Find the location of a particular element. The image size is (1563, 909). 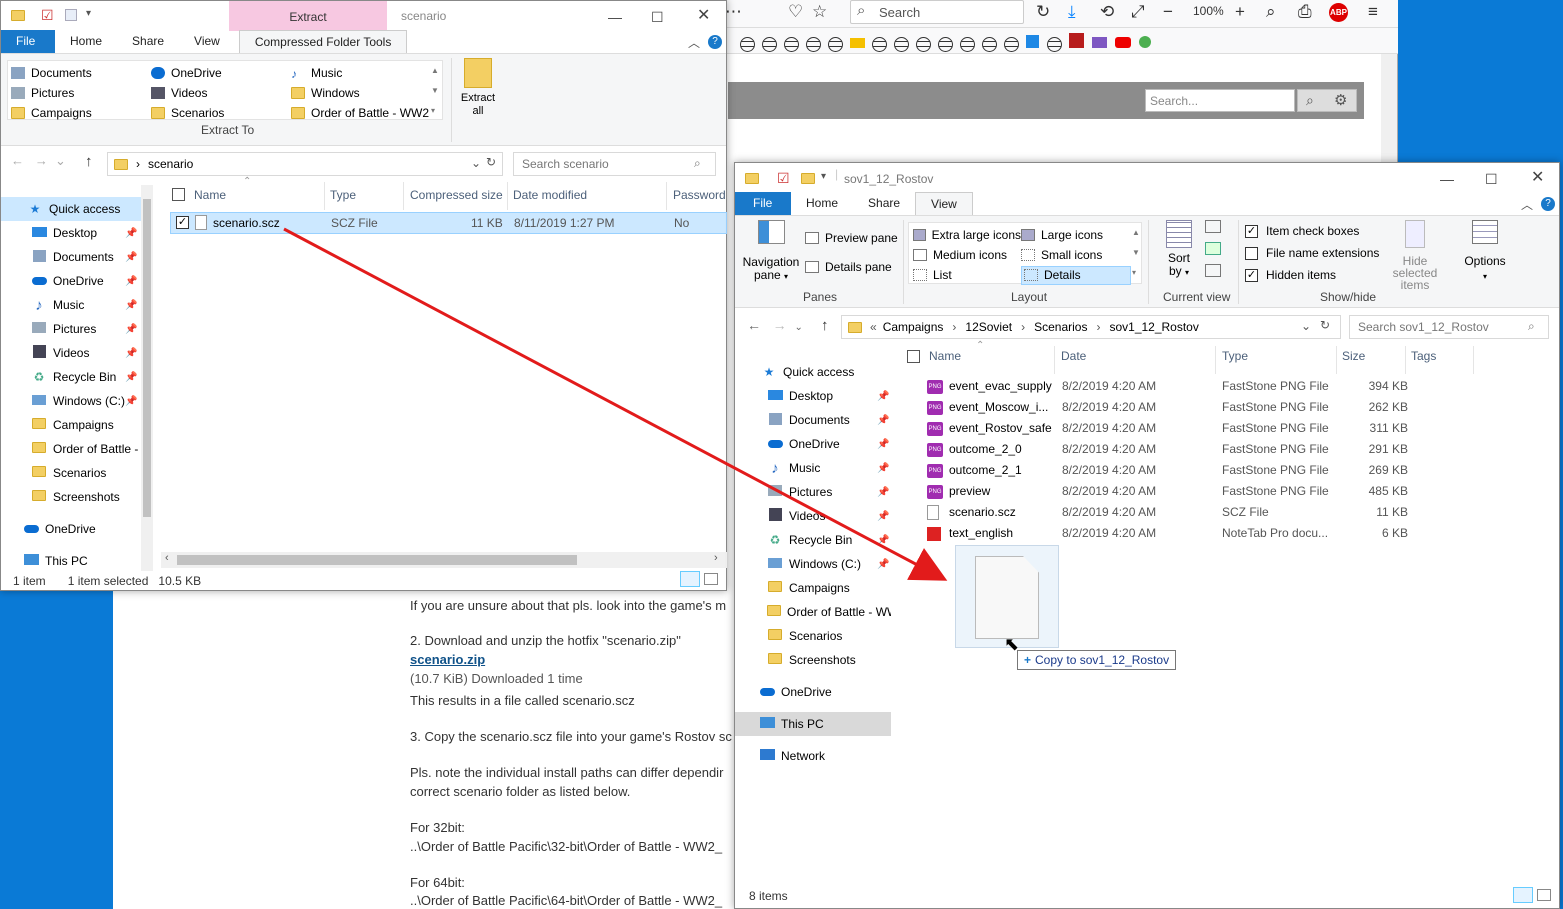

col-size: Size is located at coordinates (1353, 356).